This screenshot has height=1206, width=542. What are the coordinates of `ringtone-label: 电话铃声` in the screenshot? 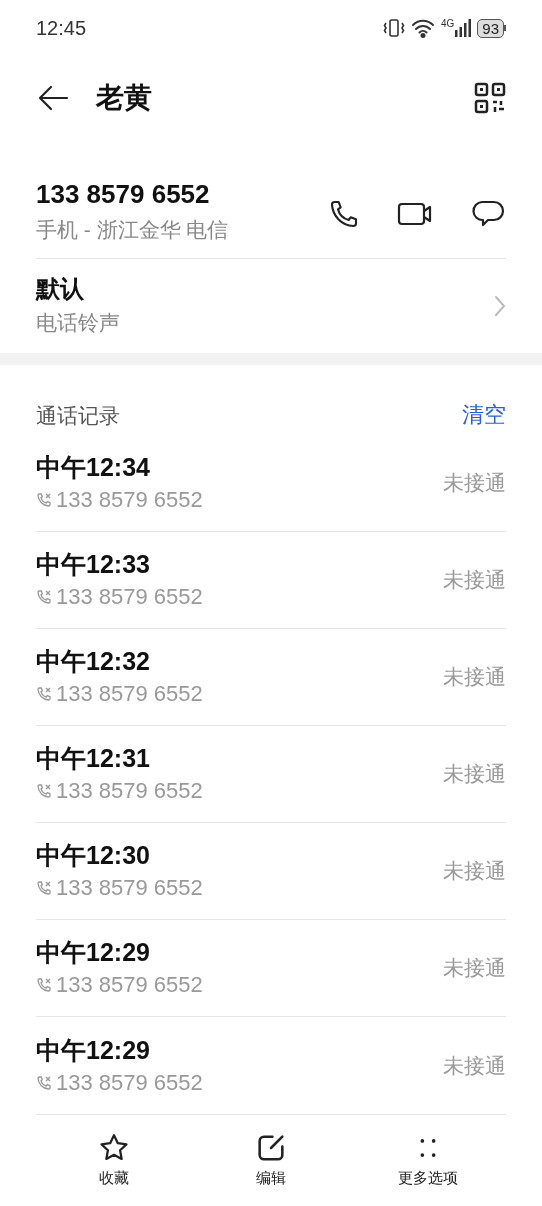 It's located at (78, 323).